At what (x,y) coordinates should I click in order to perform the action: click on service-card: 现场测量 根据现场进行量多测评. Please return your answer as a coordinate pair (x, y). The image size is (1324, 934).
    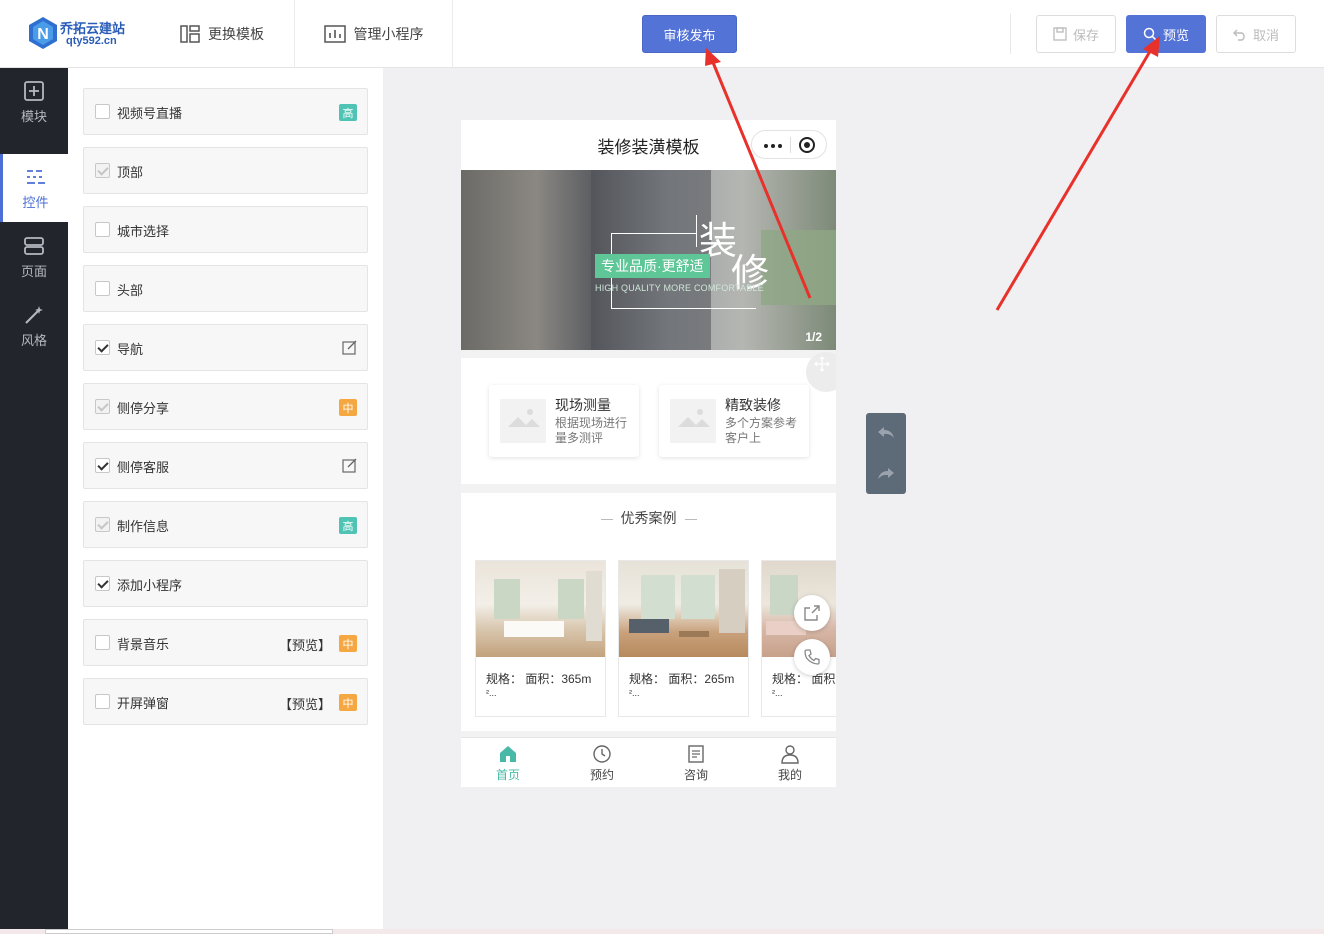
    Looking at the image, I should click on (564, 421).